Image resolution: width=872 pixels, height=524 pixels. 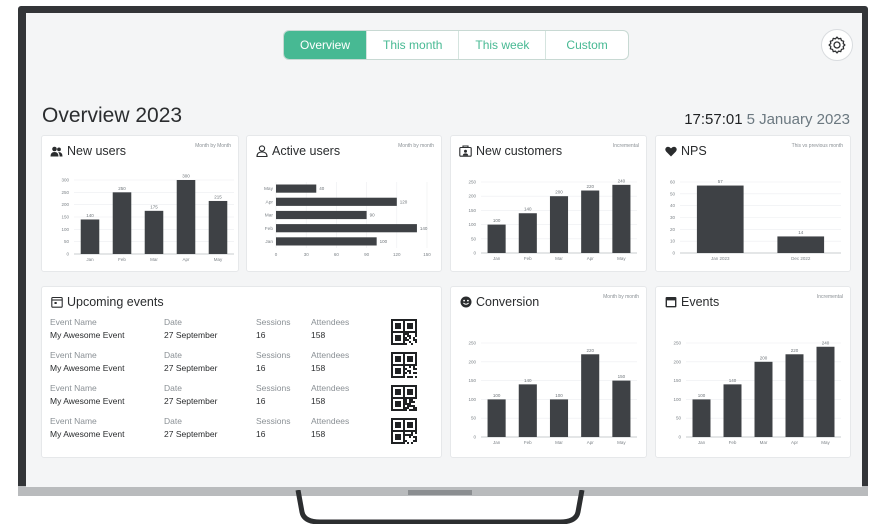 I want to click on tick-label: 250, so click(x=65, y=192).